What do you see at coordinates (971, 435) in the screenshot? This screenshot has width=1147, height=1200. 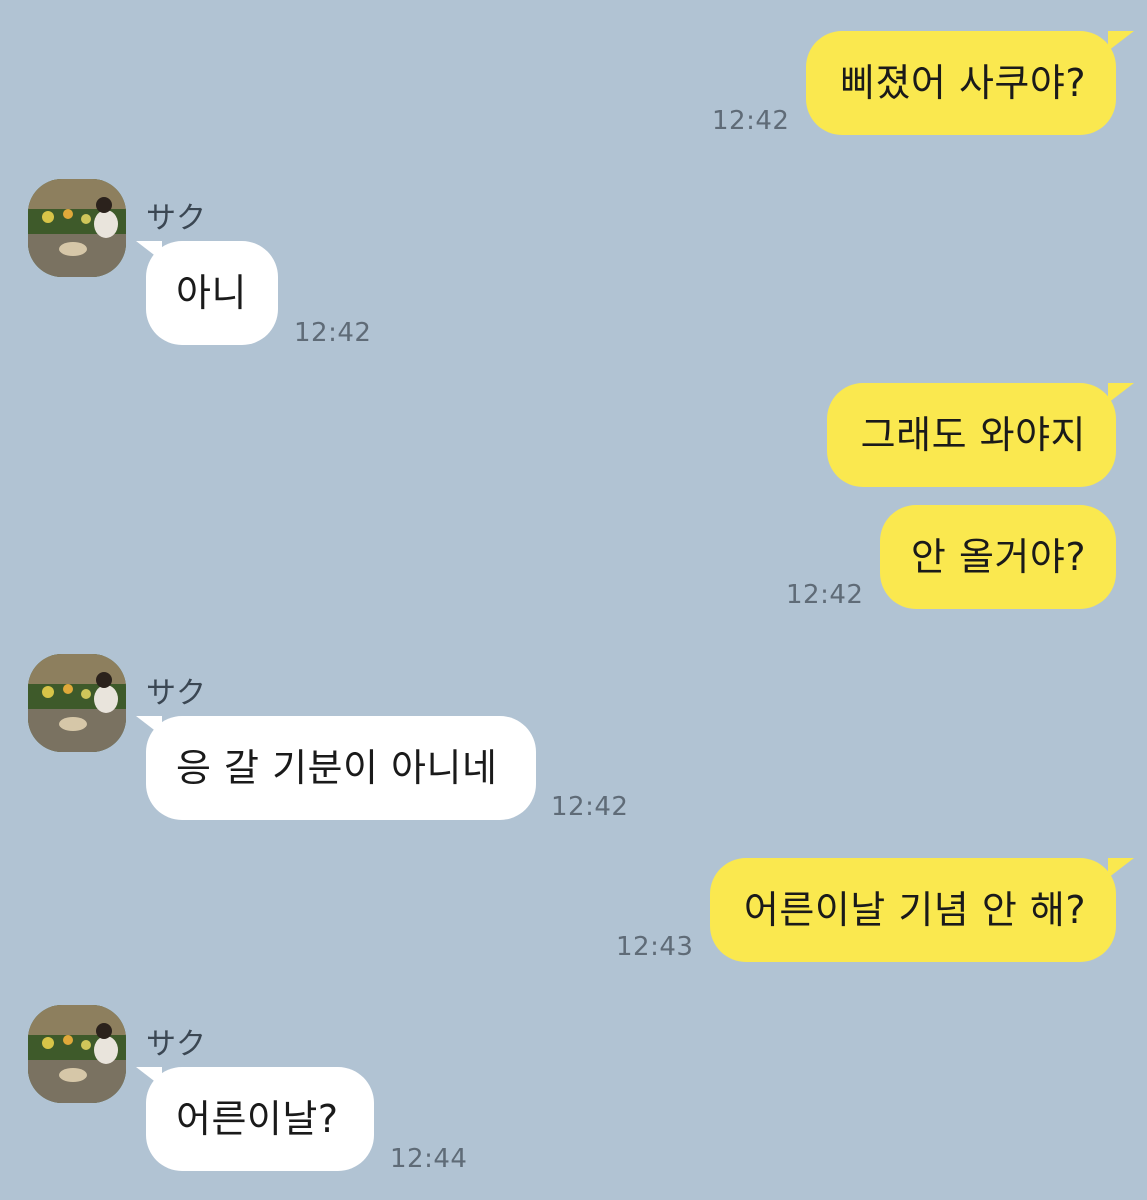 I see `my-message-bubble: 그래도 와야지` at bounding box center [971, 435].